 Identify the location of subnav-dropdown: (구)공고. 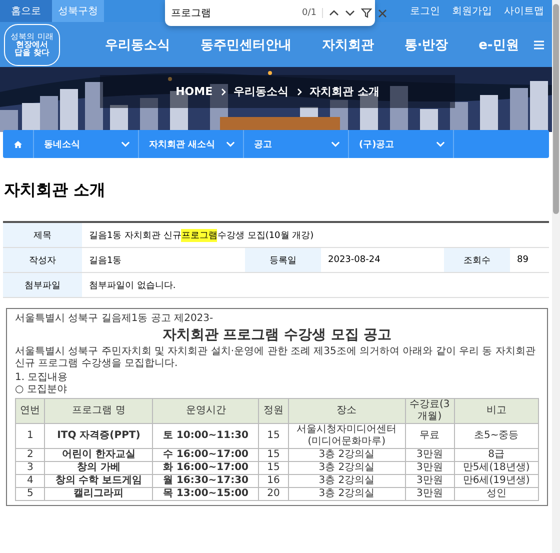
(401, 144).